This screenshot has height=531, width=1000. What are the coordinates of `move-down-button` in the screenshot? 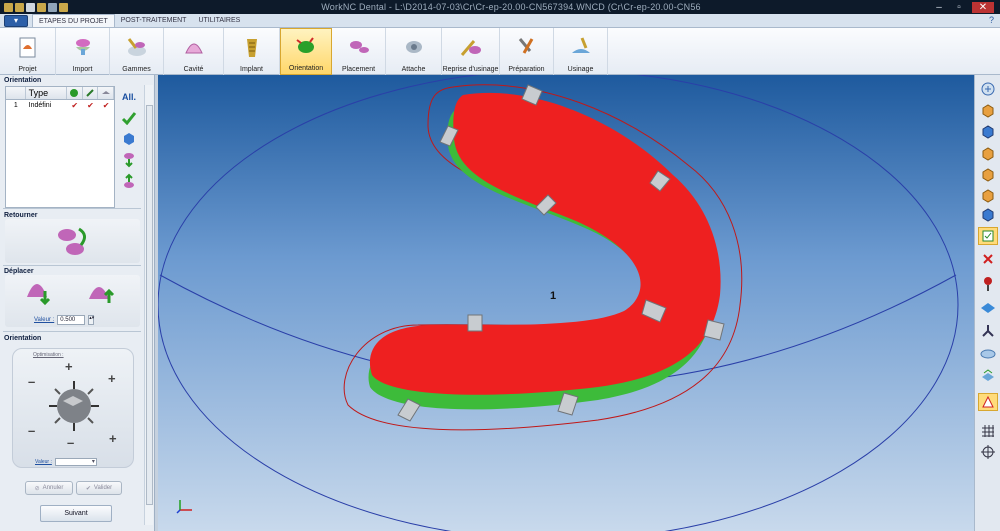 It's located at (38, 293).